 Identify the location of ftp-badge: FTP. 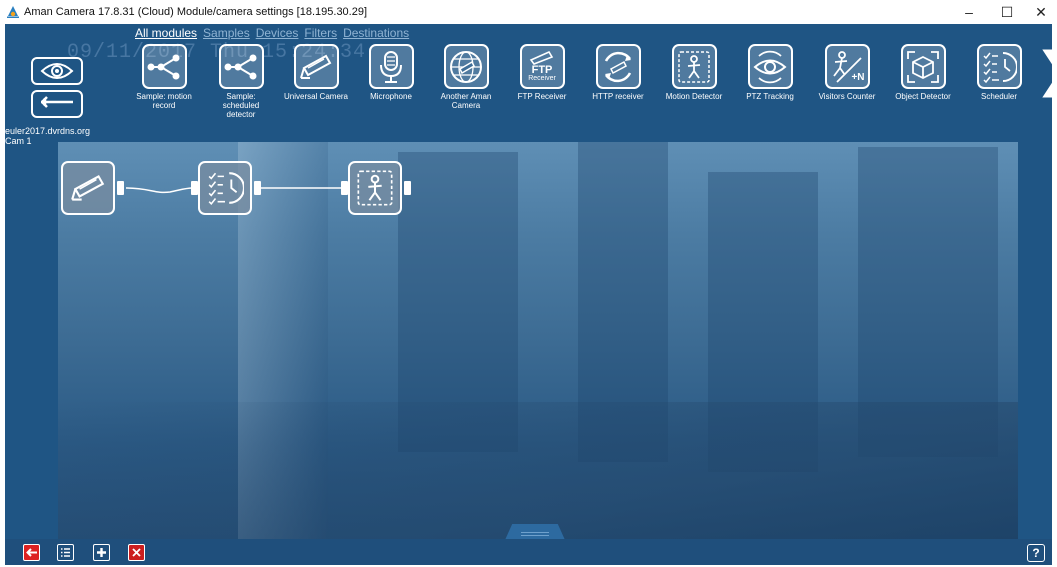
(542, 69).